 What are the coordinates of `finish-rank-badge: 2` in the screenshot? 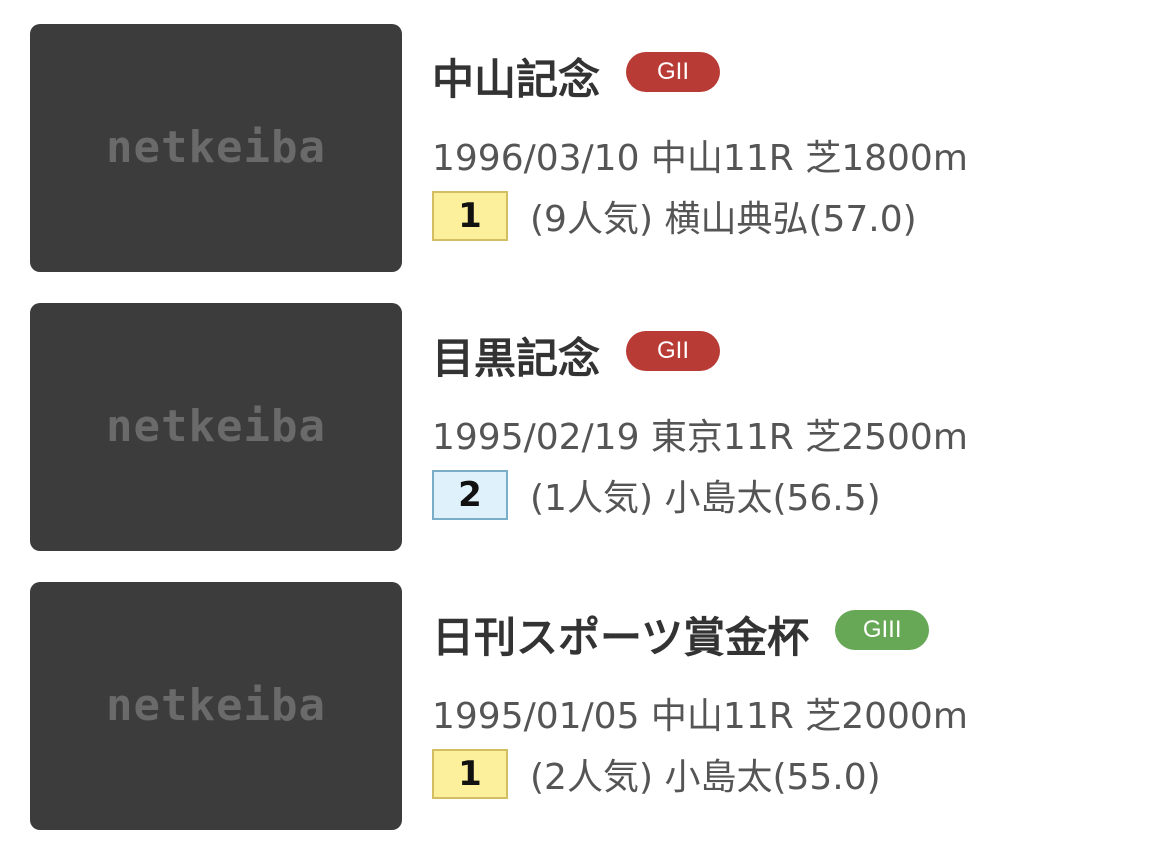 It's located at (470, 495).